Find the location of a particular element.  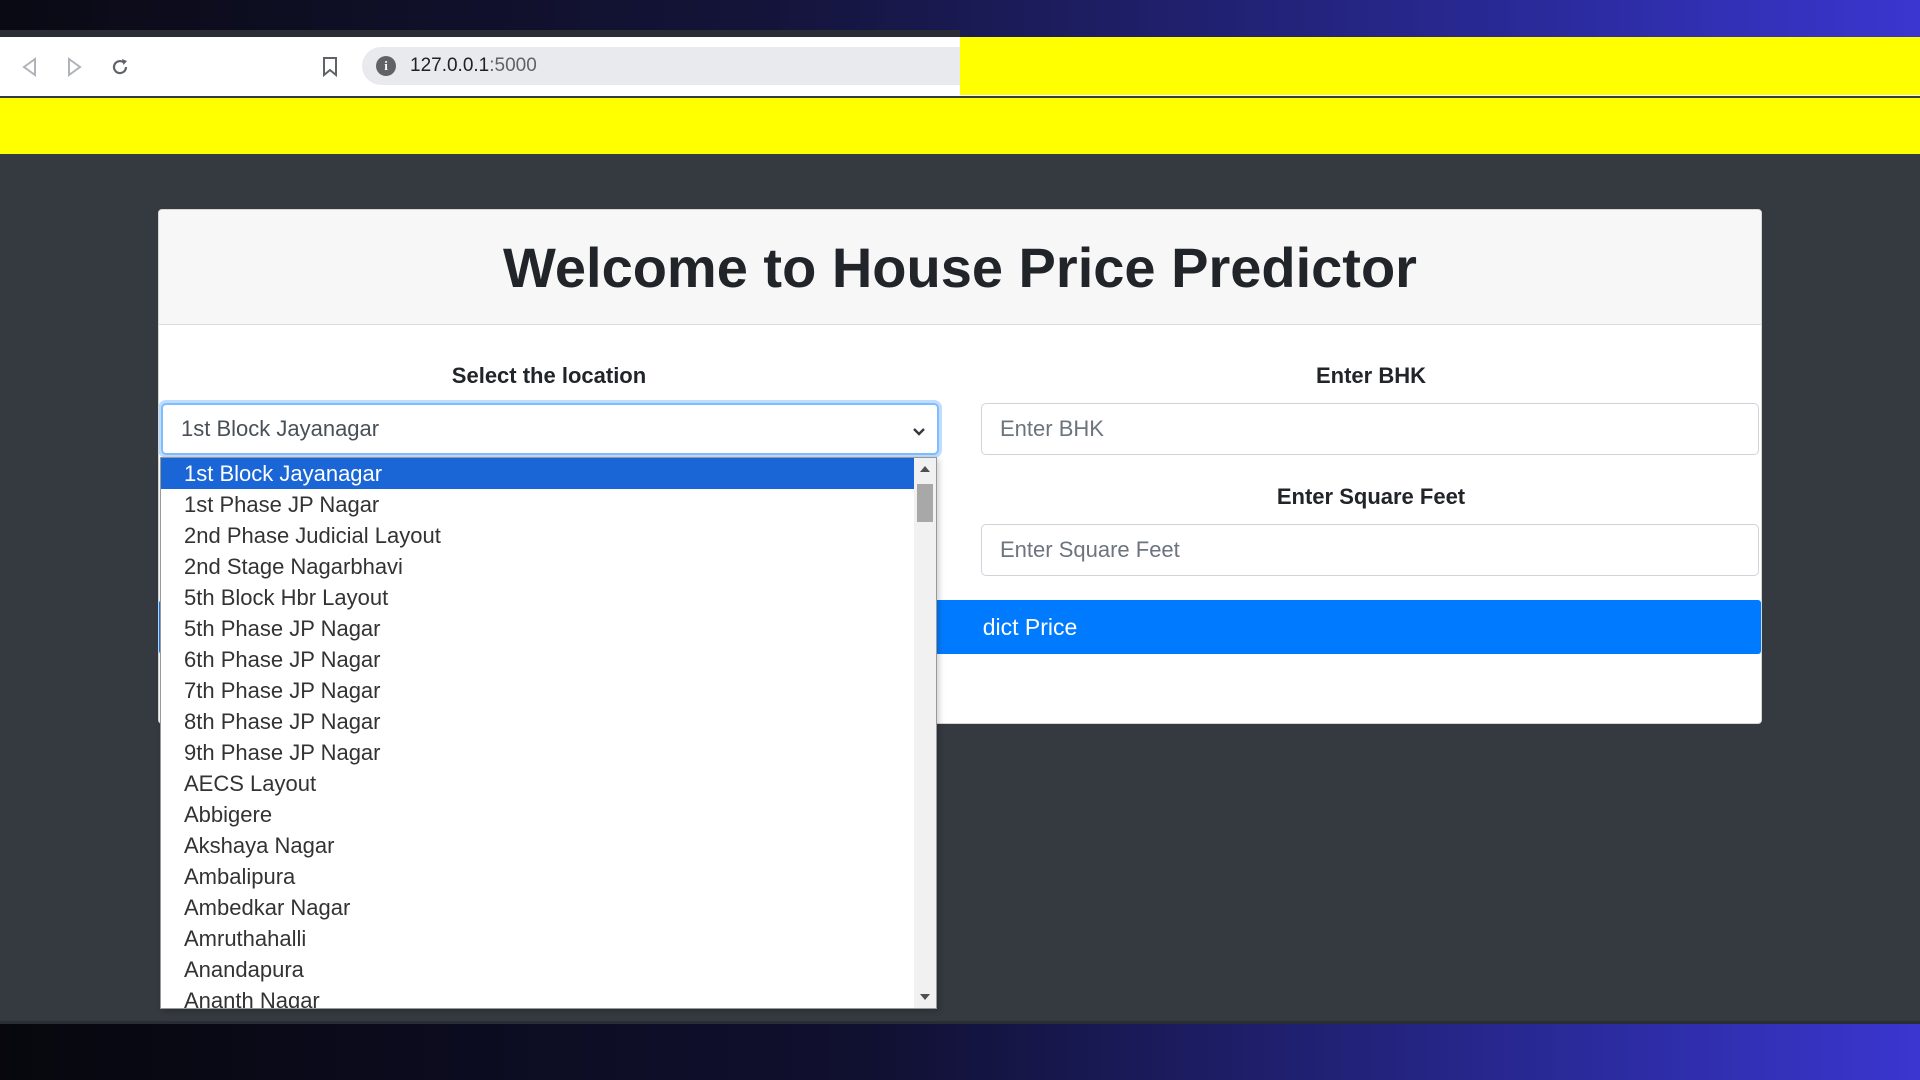

yellow-overlay-banner is located at coordinates (960, 126).